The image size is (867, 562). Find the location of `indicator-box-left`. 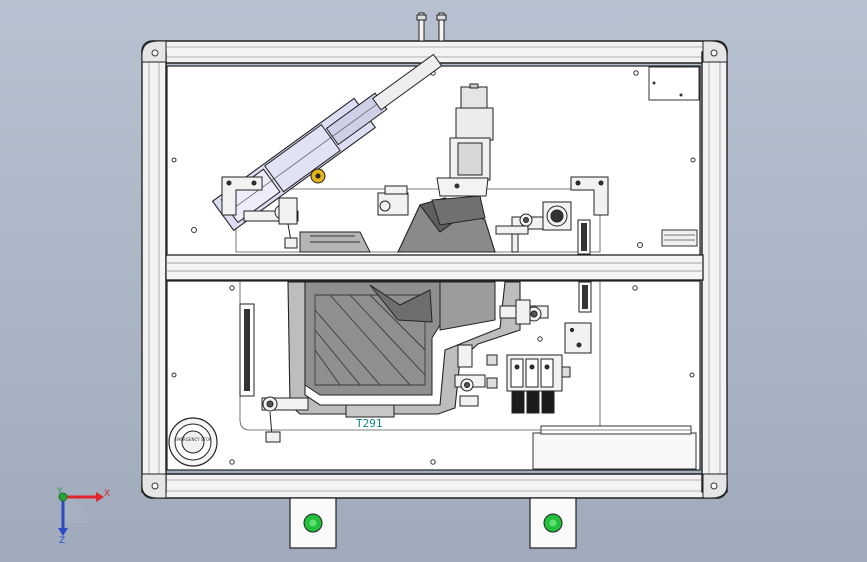

indicator-box-left is located at coordinates (313, 523).